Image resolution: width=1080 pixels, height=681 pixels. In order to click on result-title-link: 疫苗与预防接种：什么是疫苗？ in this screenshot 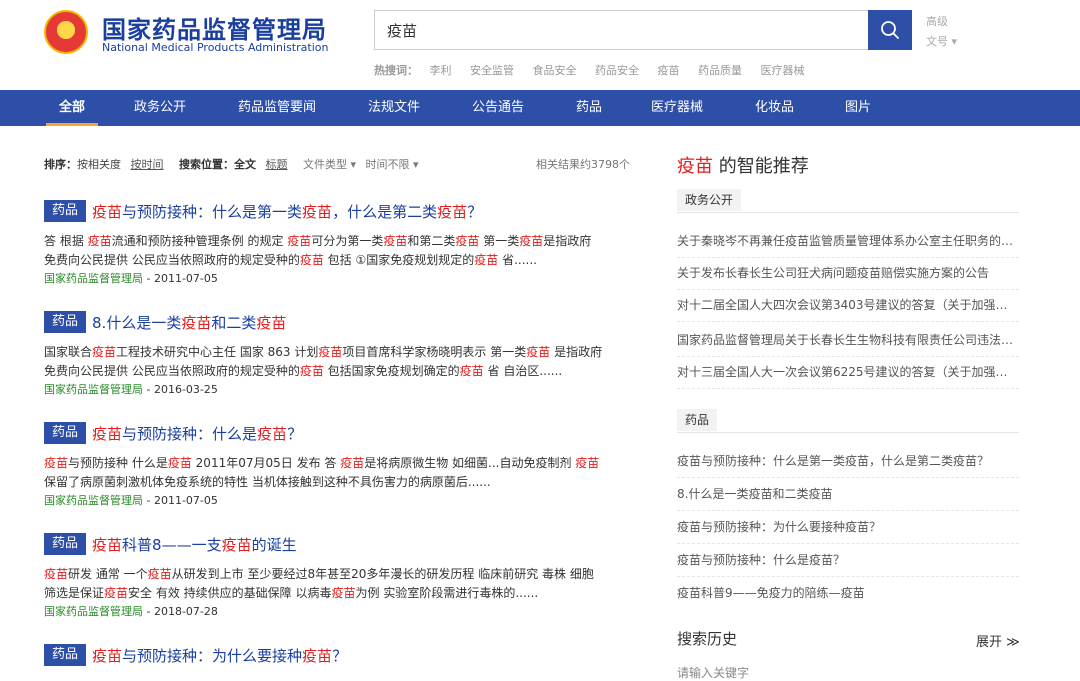, I will do `click(197, 433)`.